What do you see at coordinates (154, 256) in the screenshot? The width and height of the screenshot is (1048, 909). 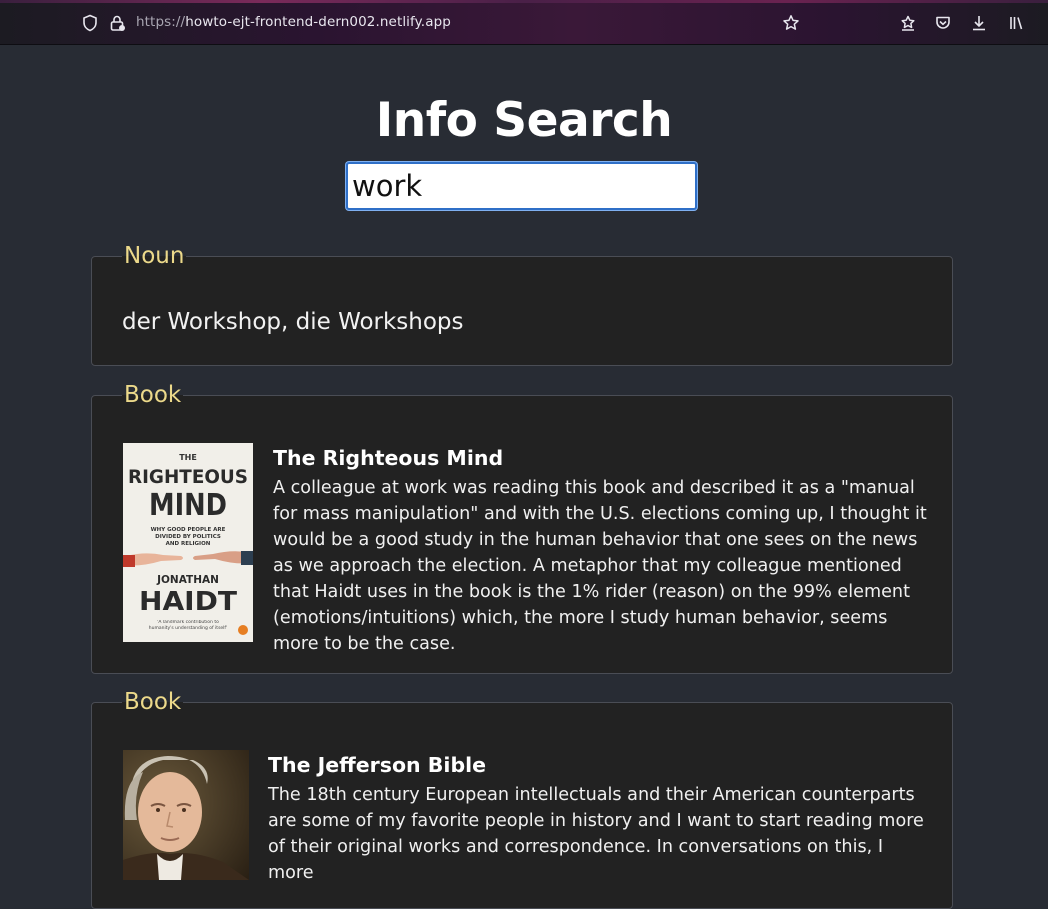 I see `card-legend: Noun` at bounding box center [154, 256].